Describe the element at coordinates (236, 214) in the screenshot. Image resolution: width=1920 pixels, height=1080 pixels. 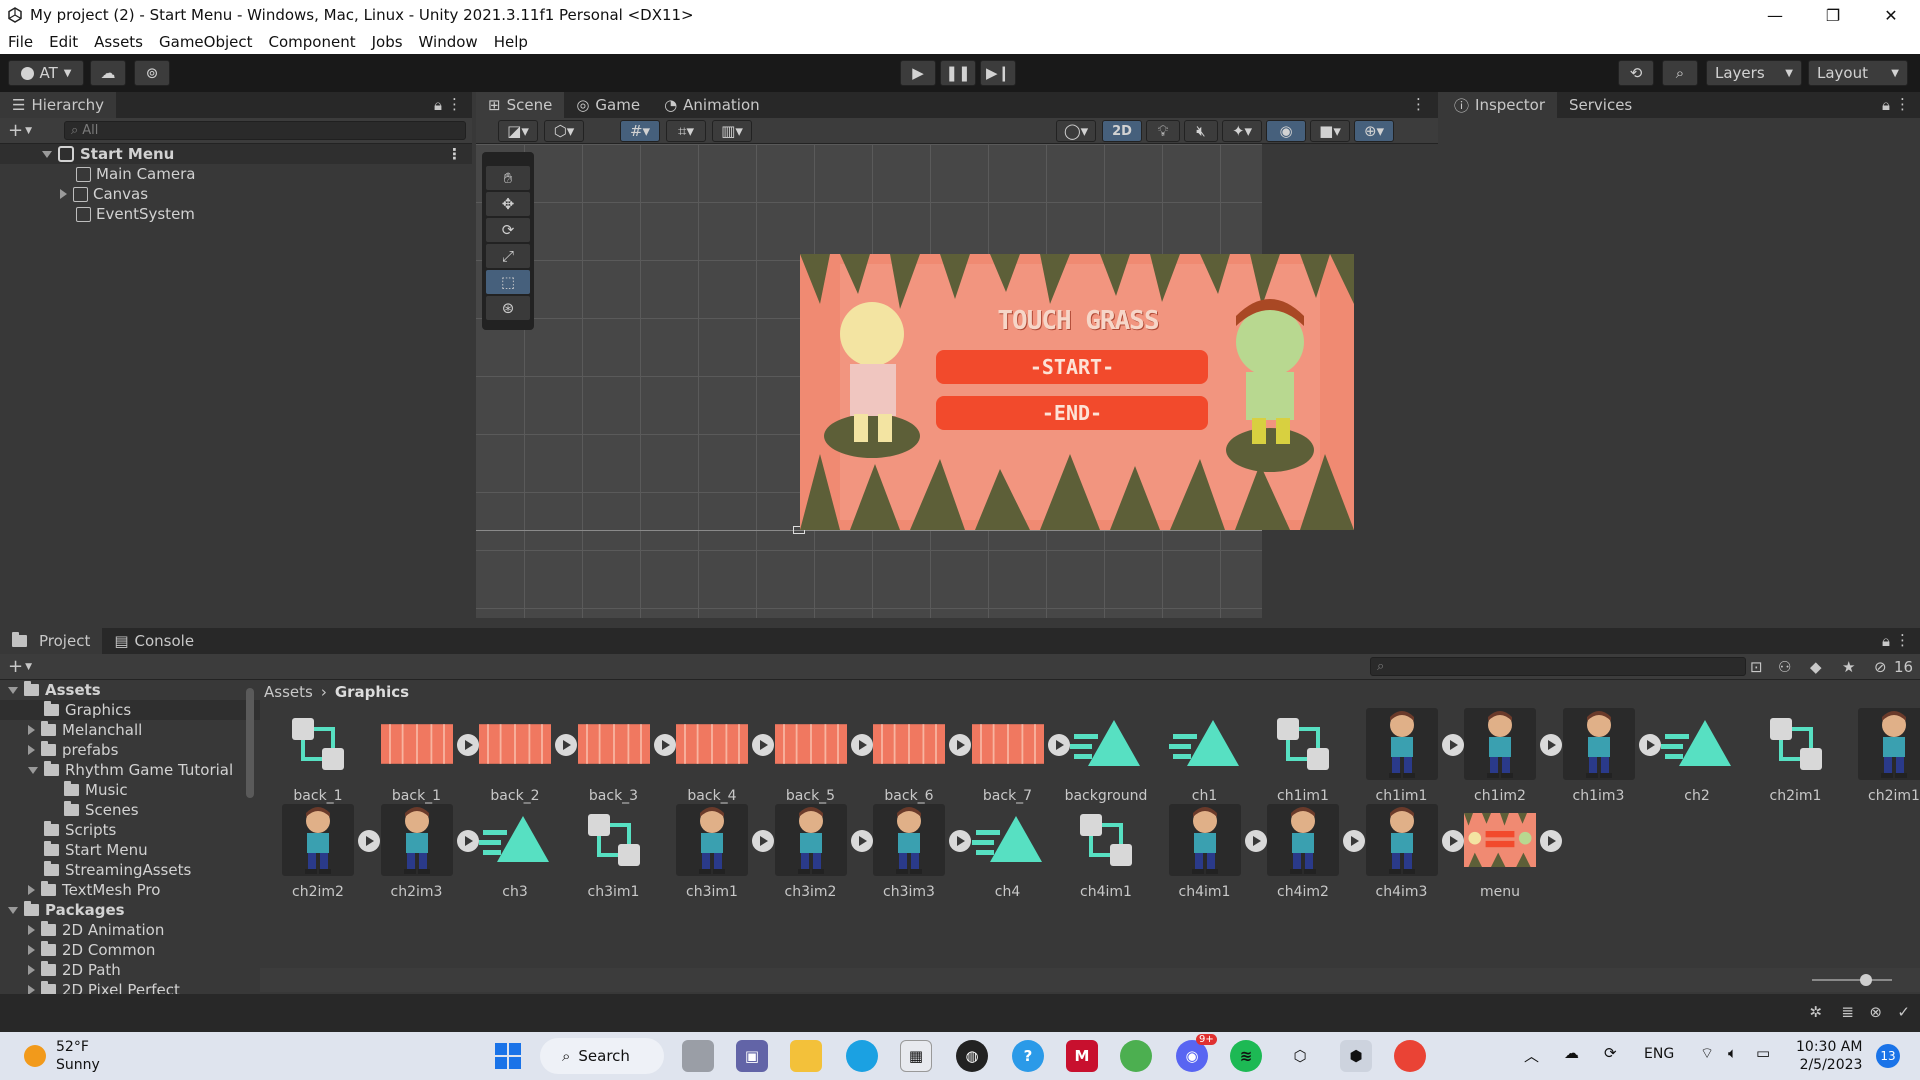
I see `hierarchy-item-eventsystem: EventSystem` at that location.